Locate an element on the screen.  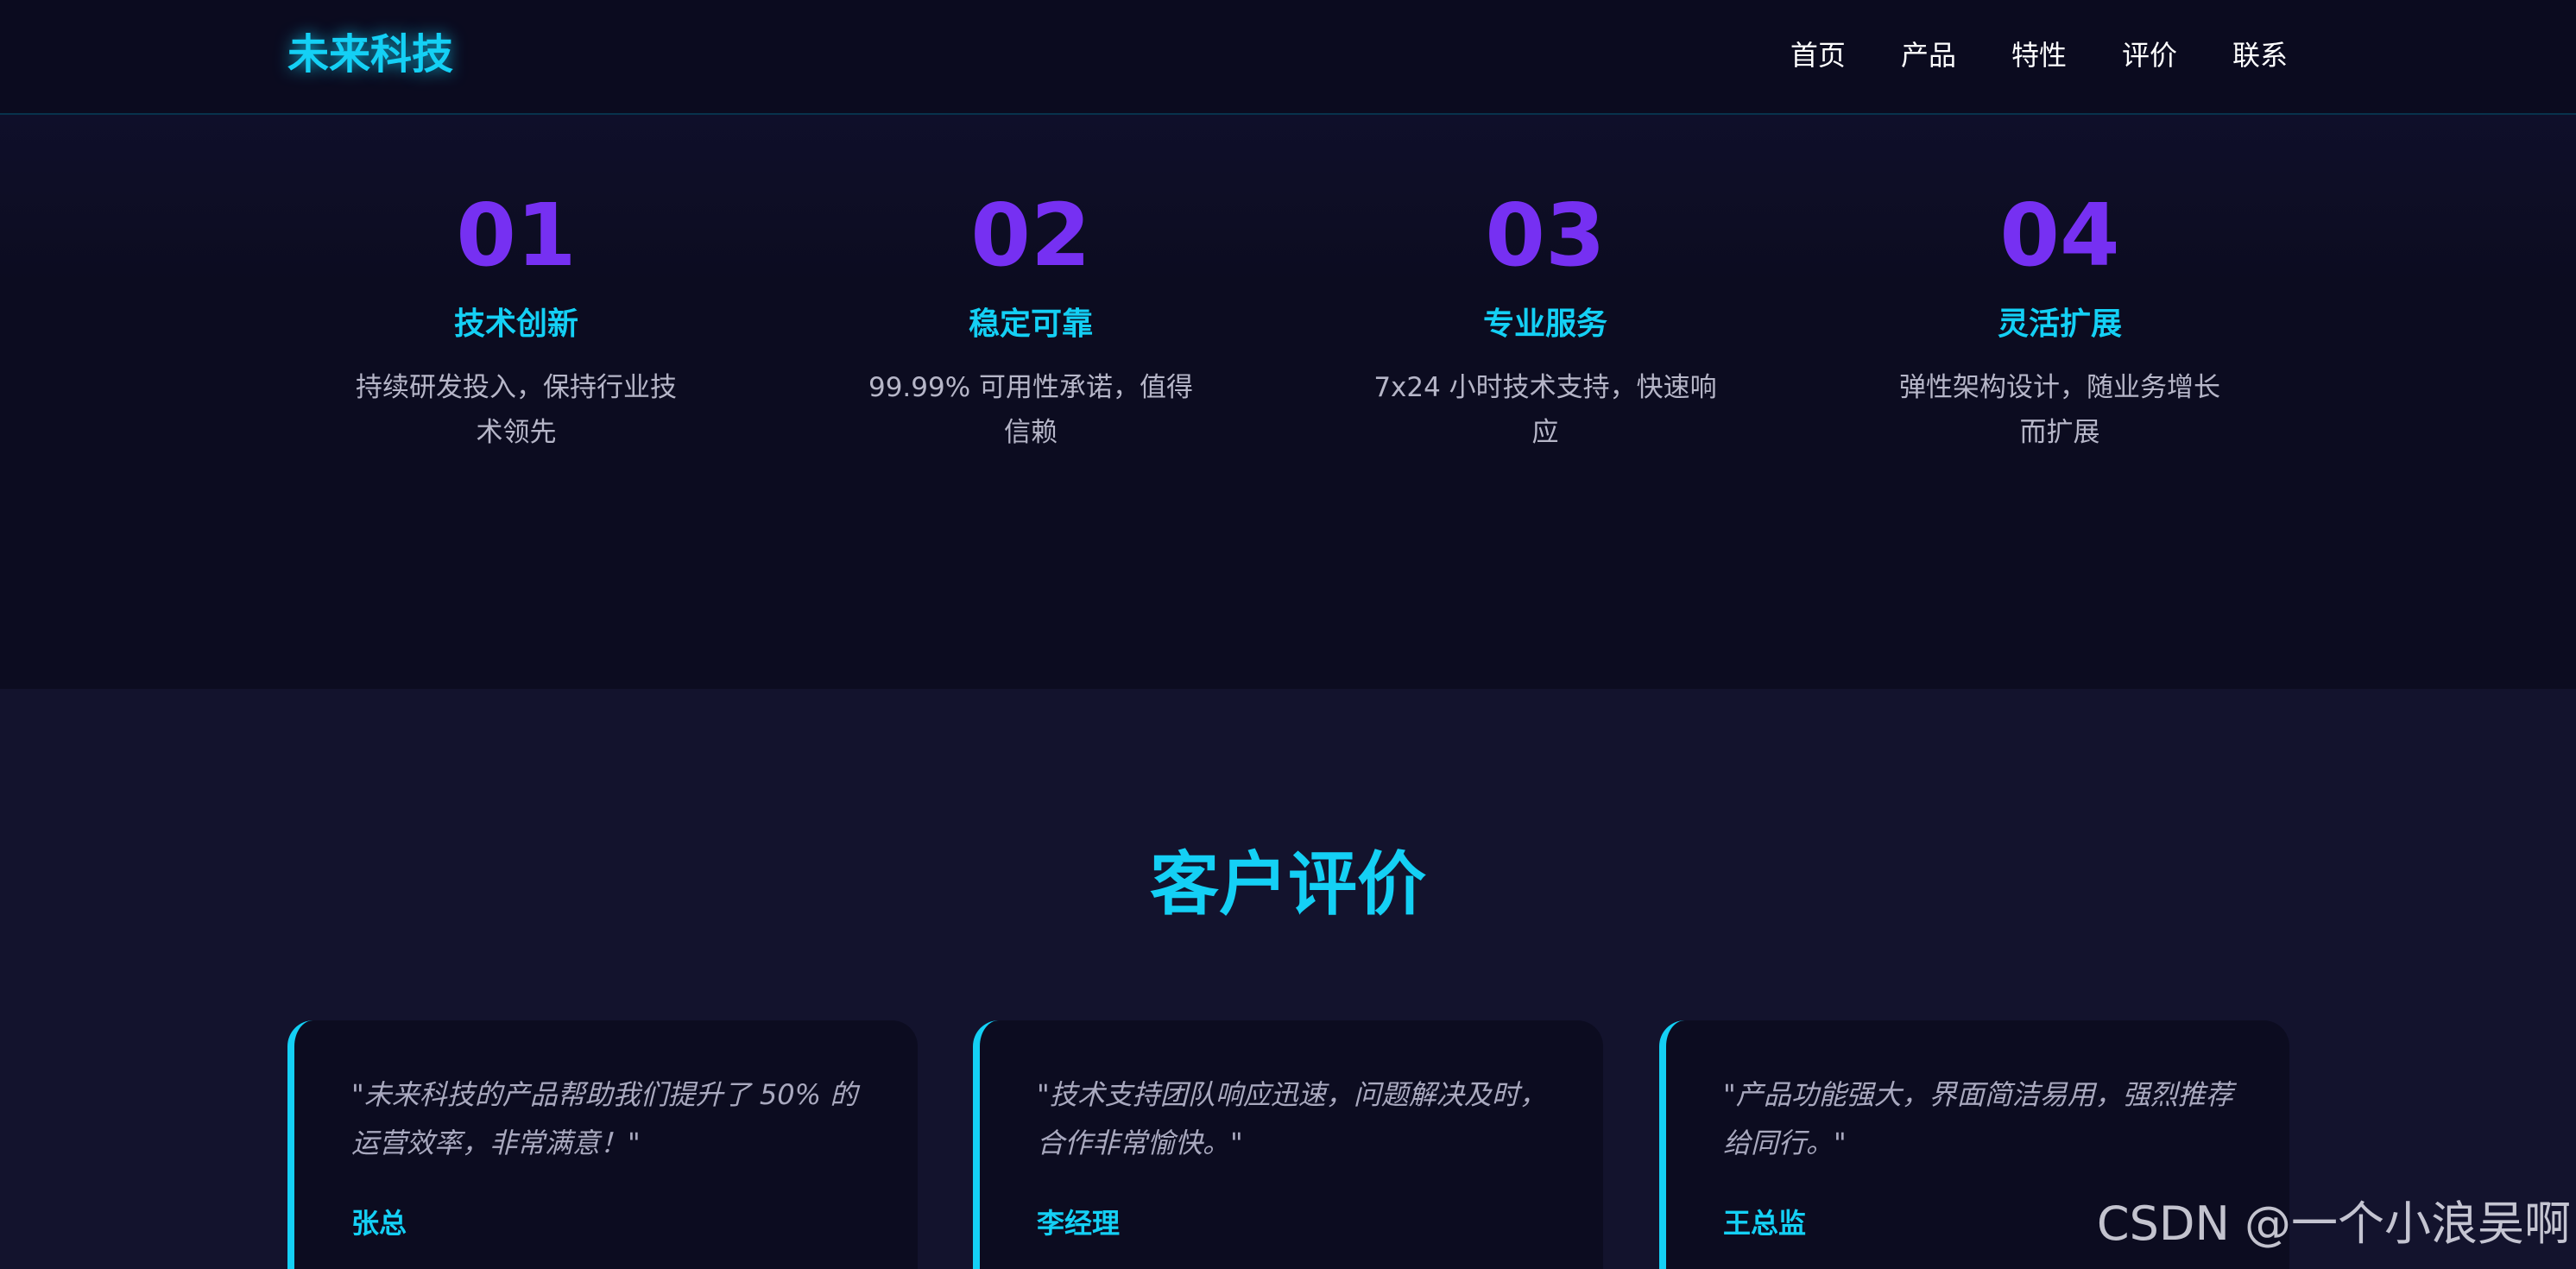
feature-number: 04 is located at coordinates (2059, 235).